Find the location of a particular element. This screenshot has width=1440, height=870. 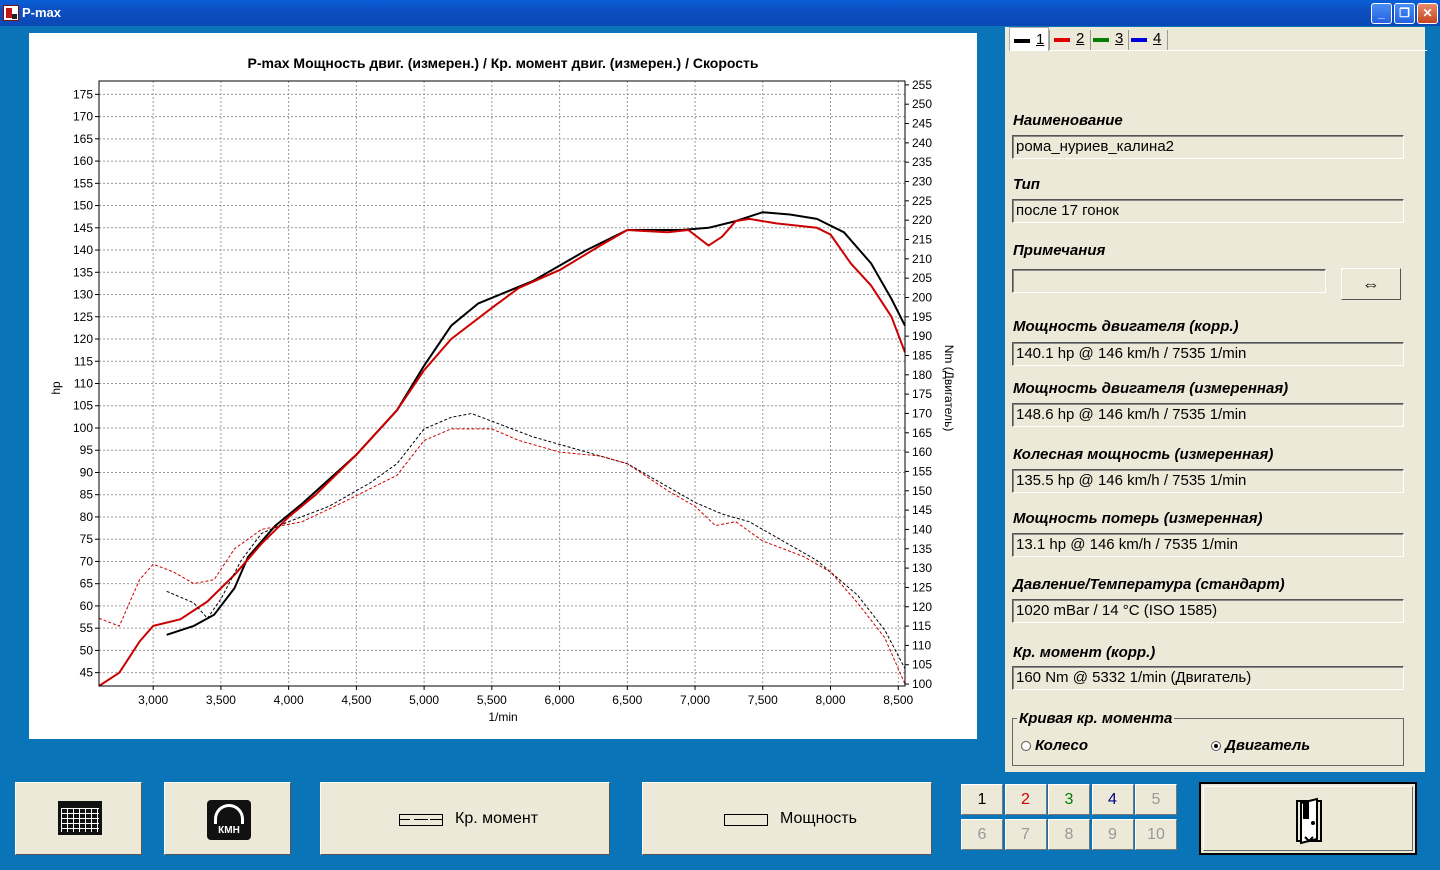

torque-button-label: Кр. момент is located at coordinates (497, 818).